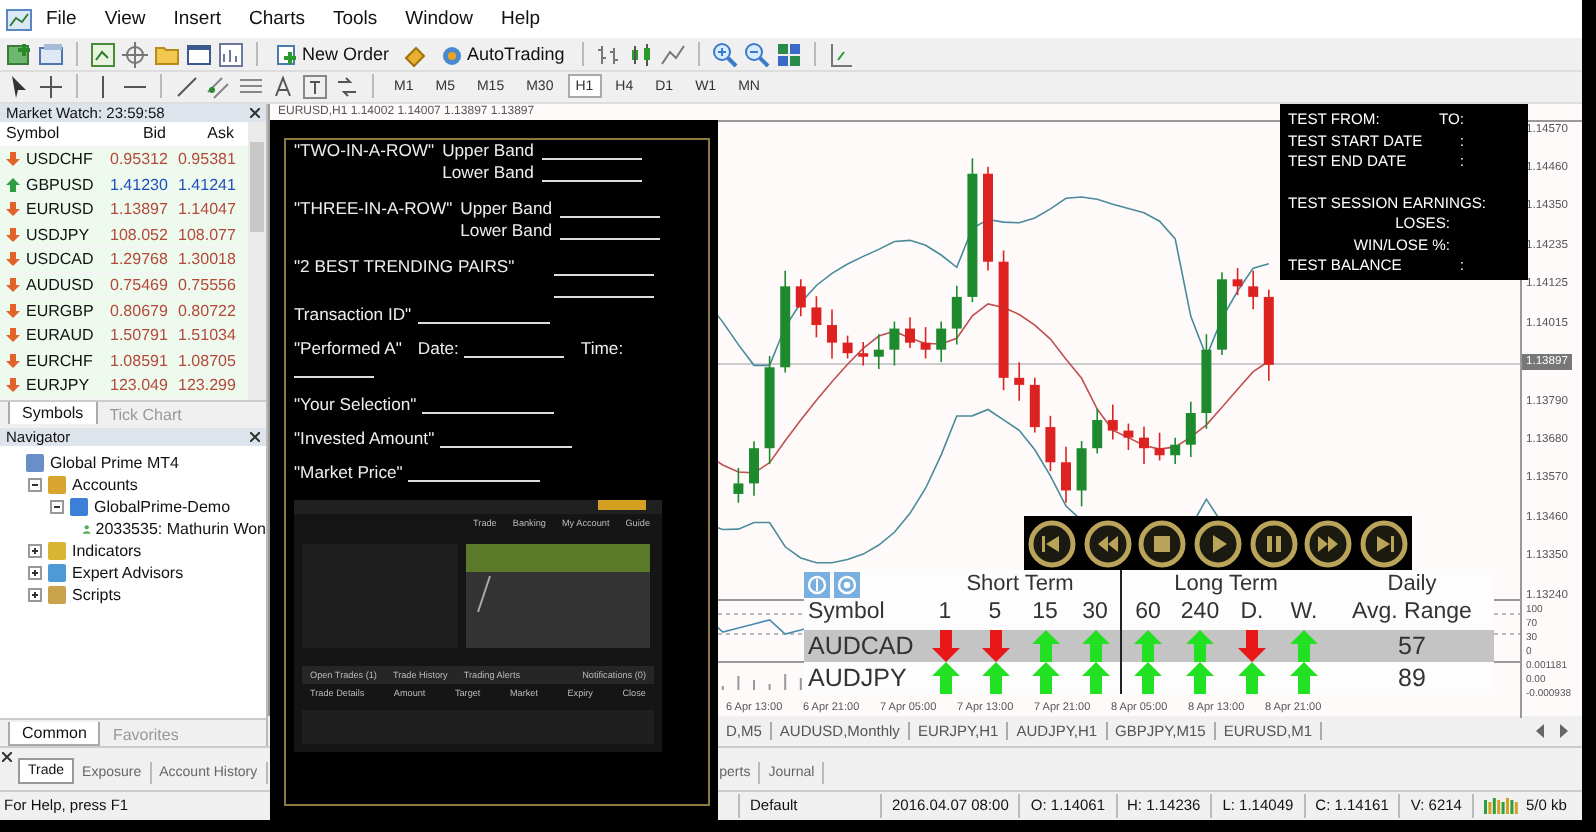 This screenshot has width=1596, height=832. Describe the element at coordinates (58, 385) in the screenshot. I see `symbol-cell: EURJPY` at that location.